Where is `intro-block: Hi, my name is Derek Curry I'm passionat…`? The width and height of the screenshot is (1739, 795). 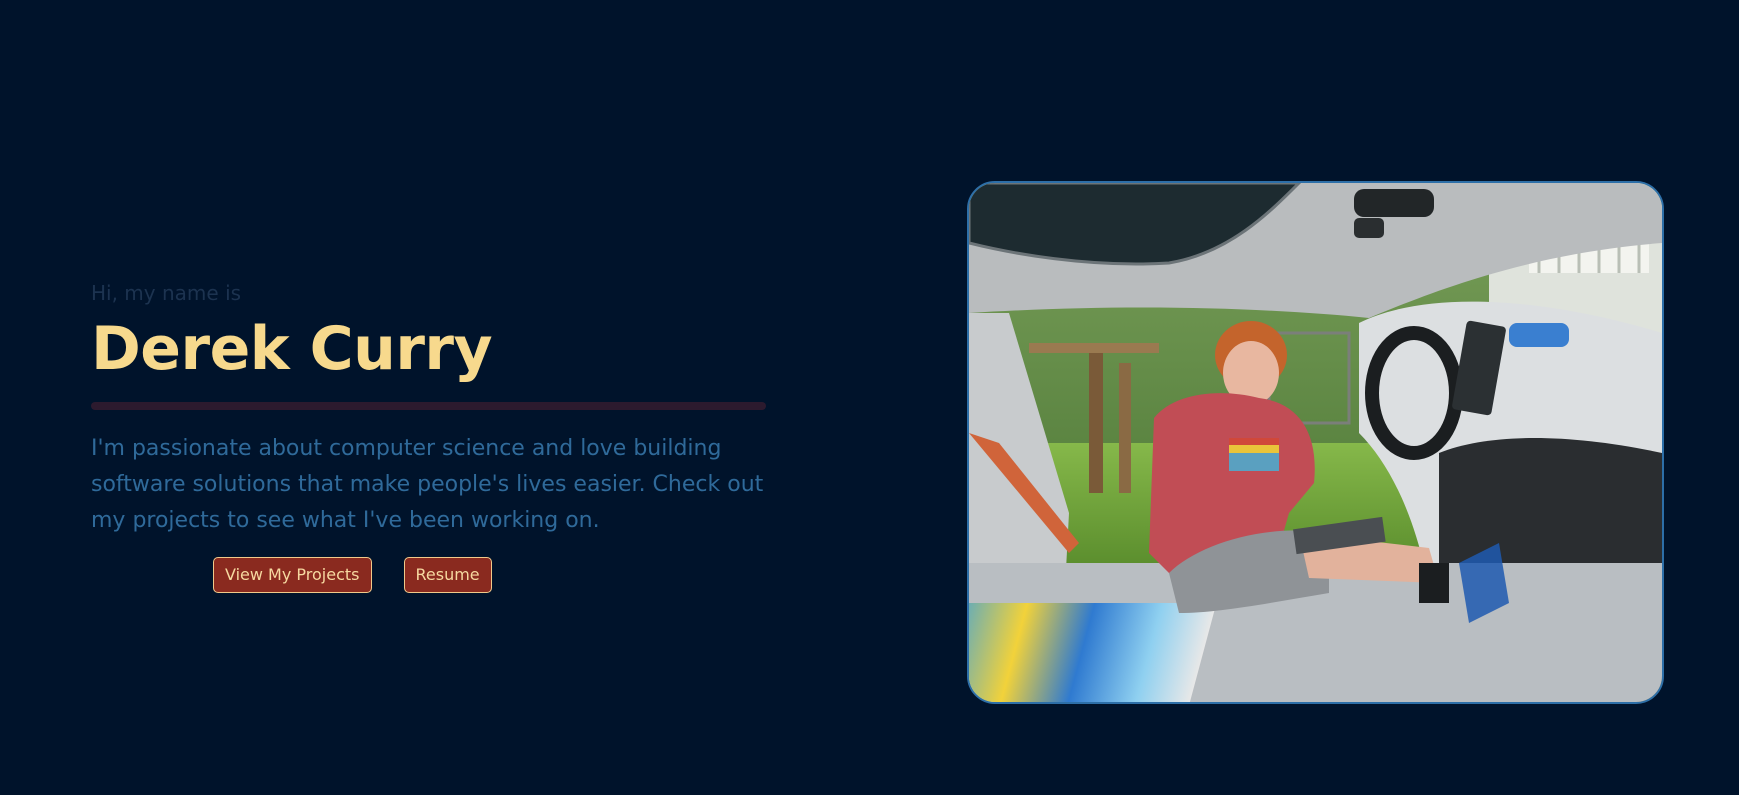 intro-block: Hi, my name is Derek Curry I'm passionat… is located at coordinates (428, 407).